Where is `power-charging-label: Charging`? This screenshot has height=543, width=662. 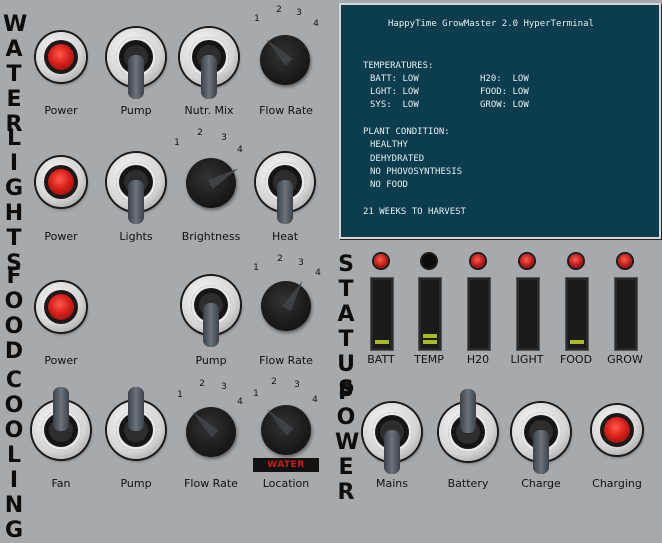
power-charging-label: Charging is located at coordinates (617, 483).